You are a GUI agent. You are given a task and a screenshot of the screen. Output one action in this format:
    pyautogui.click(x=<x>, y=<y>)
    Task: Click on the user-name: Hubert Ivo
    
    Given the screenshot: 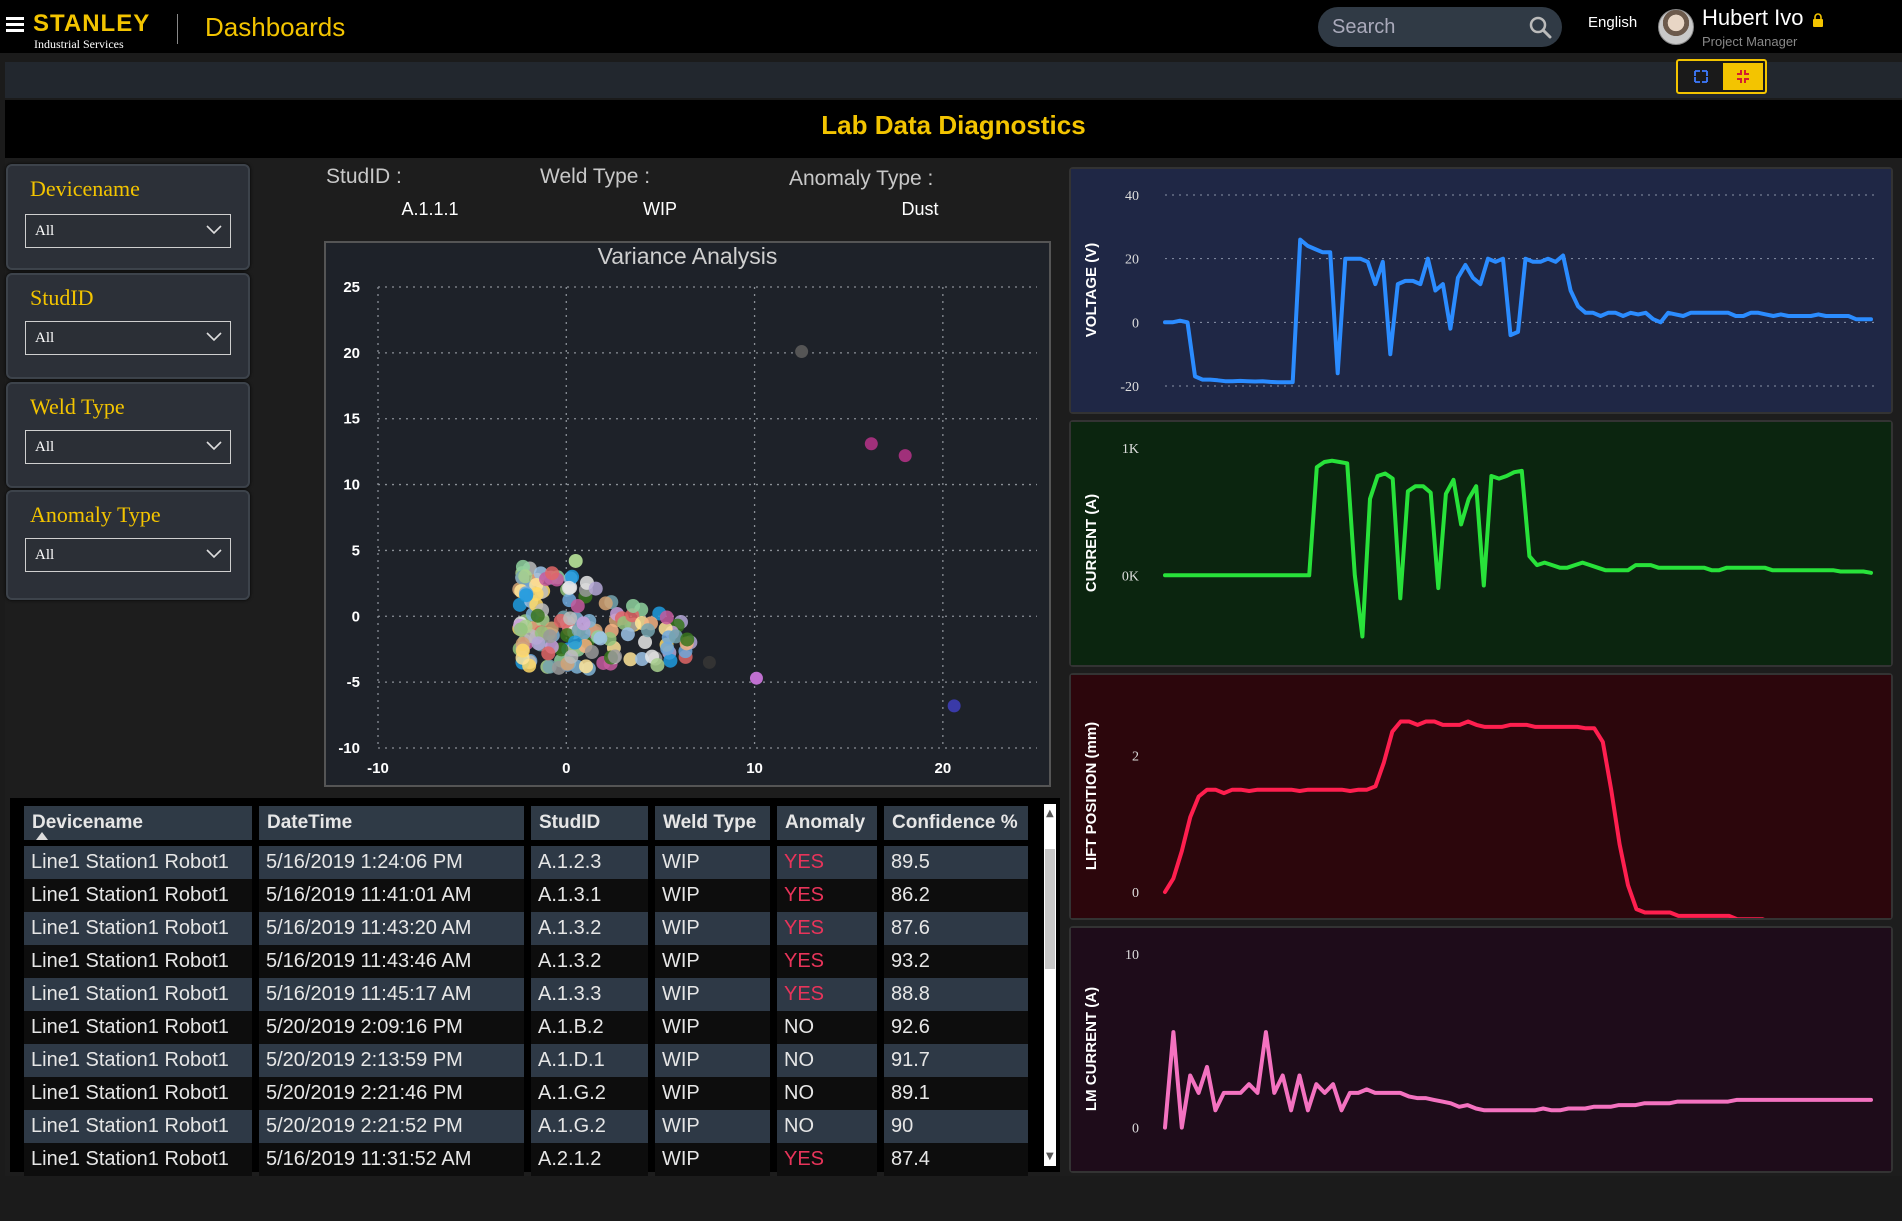 What is the action you would take?
    pyautogui.click(x=1753, y=18)
    